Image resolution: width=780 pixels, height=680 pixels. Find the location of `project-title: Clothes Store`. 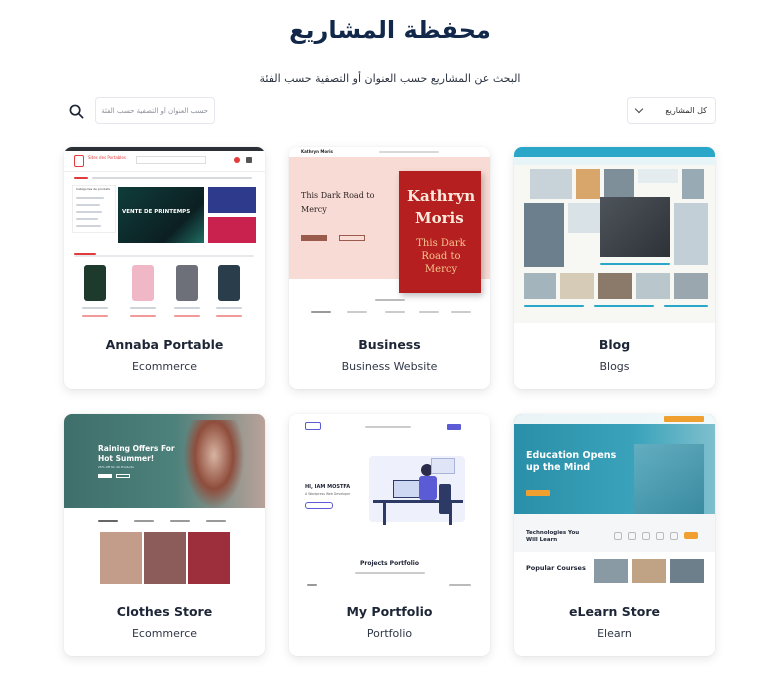

project-title: Clothes Store is located at coordinates (164, 611).